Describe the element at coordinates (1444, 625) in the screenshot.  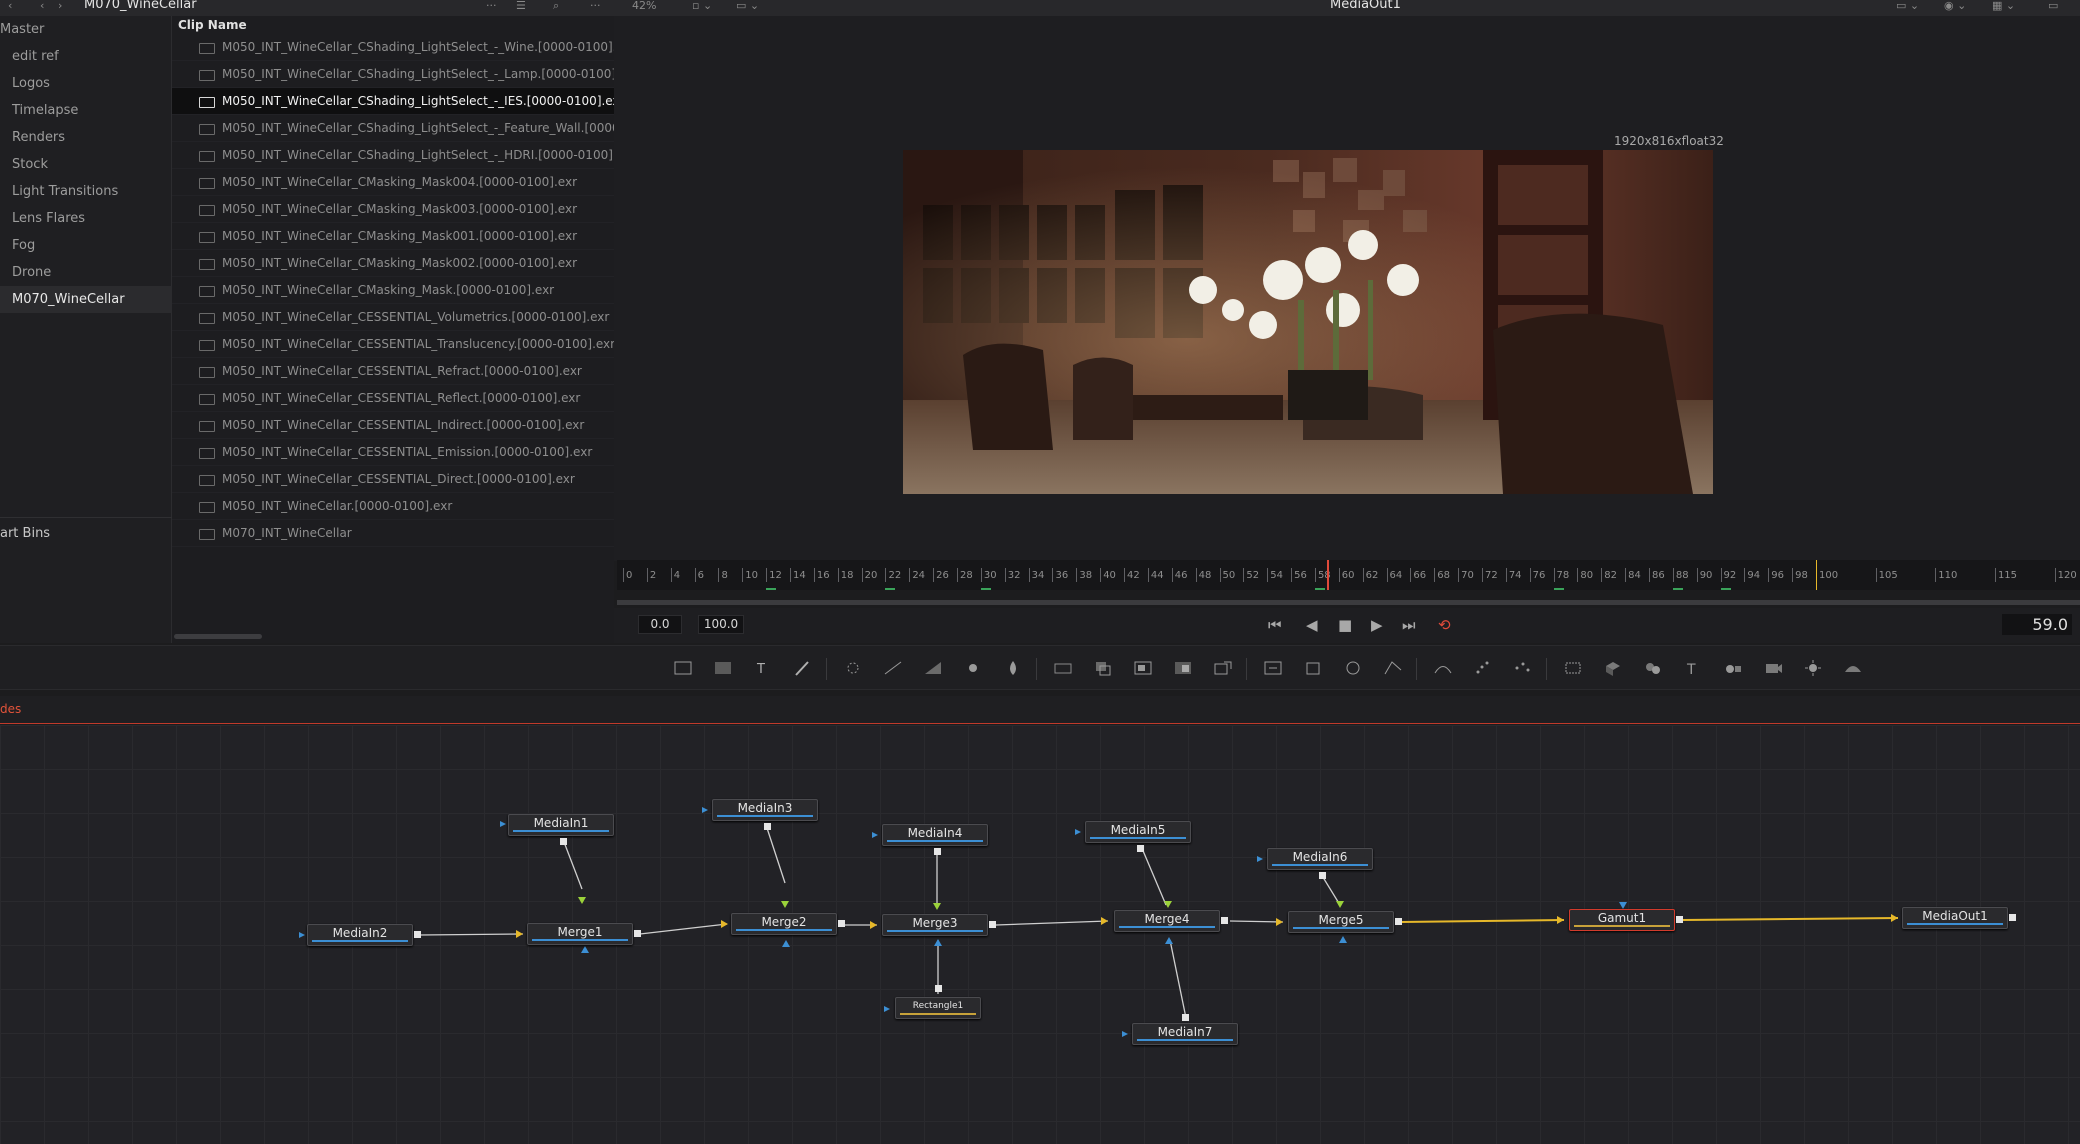
I see `loop-icon: ⟲` at that location.